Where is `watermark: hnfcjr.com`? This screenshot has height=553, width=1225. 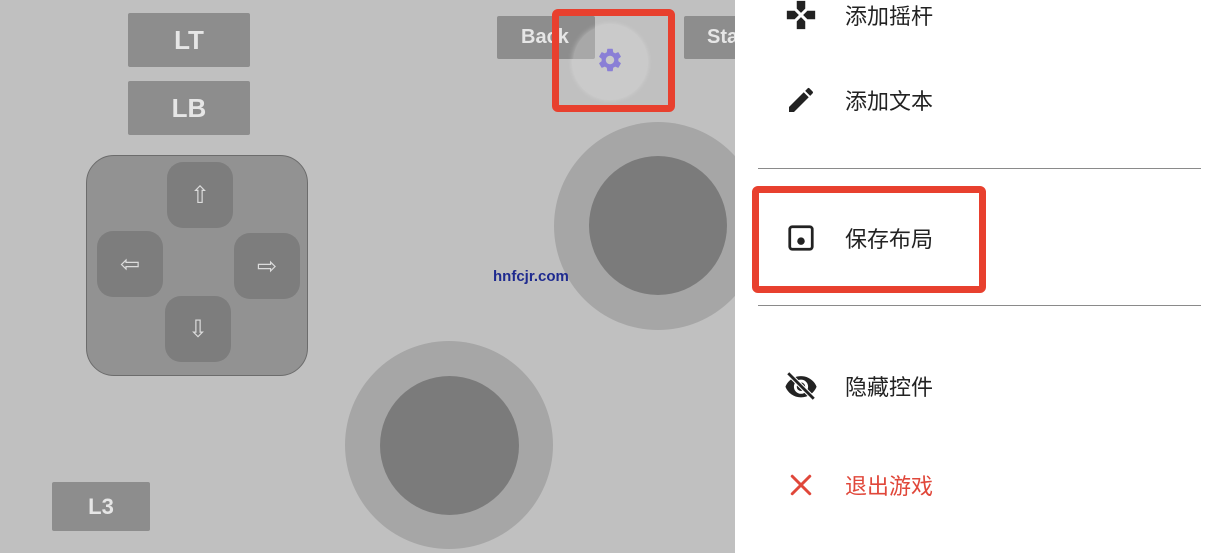 watermark: hnfcjr.com is located at coordinates (531, 276).